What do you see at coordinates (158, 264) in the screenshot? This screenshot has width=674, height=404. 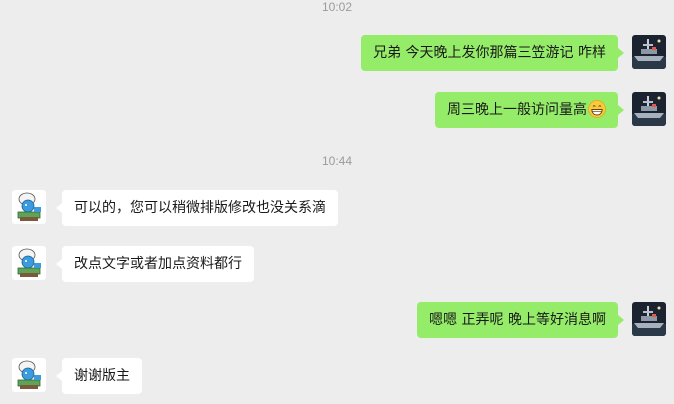 I see `message-text: 改点文字或者加点资料都行` at bounding box center [158, 264].